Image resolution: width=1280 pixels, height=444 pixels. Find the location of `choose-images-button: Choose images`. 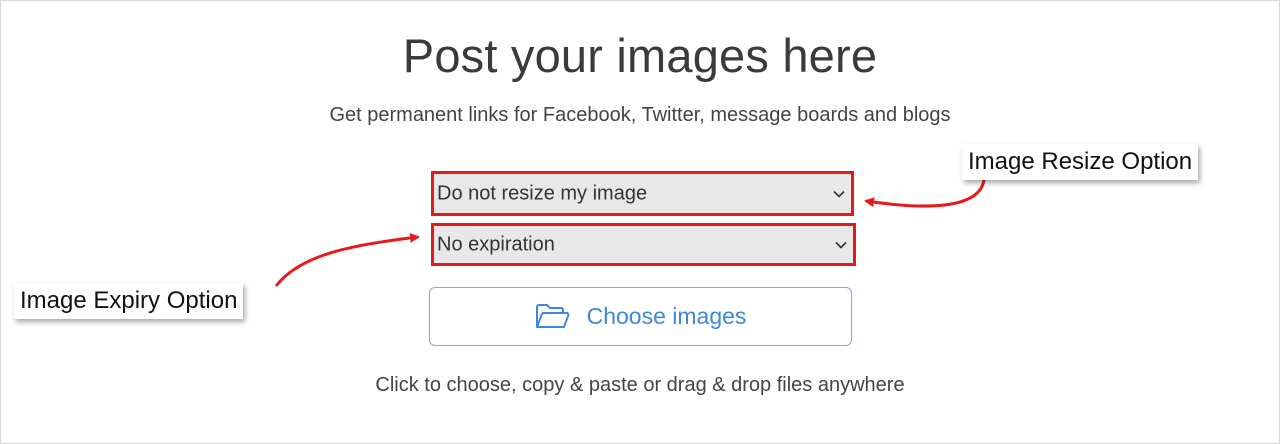

choose-images-button: Choose images is located at coordinates (640, 316).